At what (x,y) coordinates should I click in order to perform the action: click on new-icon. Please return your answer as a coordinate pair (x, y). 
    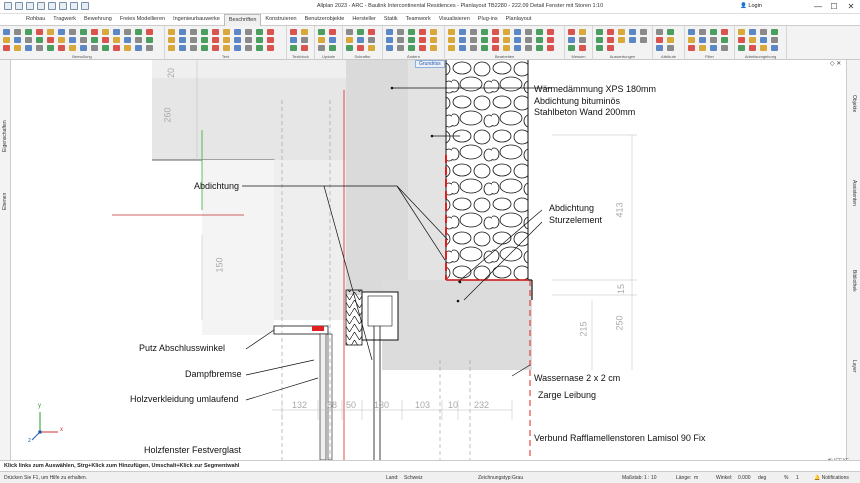
    Looking at the image, I should click on (19, 6).